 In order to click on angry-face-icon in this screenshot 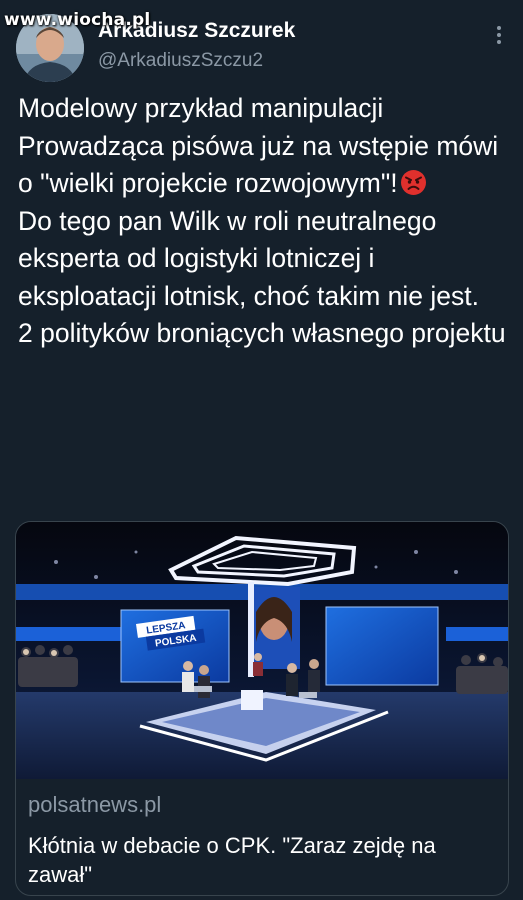, I will do `click(413, 182)`.